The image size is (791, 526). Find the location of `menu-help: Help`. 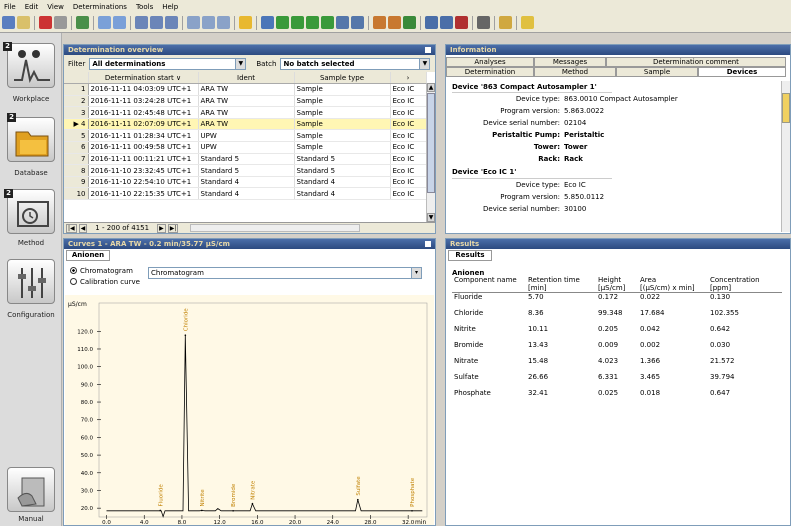

menu-help: Help is located at coordinates (170, 7).